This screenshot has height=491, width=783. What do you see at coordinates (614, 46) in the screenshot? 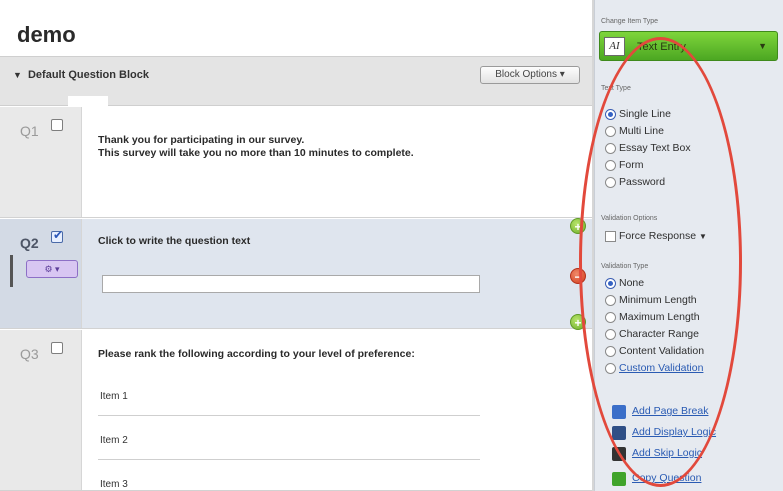
I see `text-entry-type-icon: AI` at bounding box center [614, 46].